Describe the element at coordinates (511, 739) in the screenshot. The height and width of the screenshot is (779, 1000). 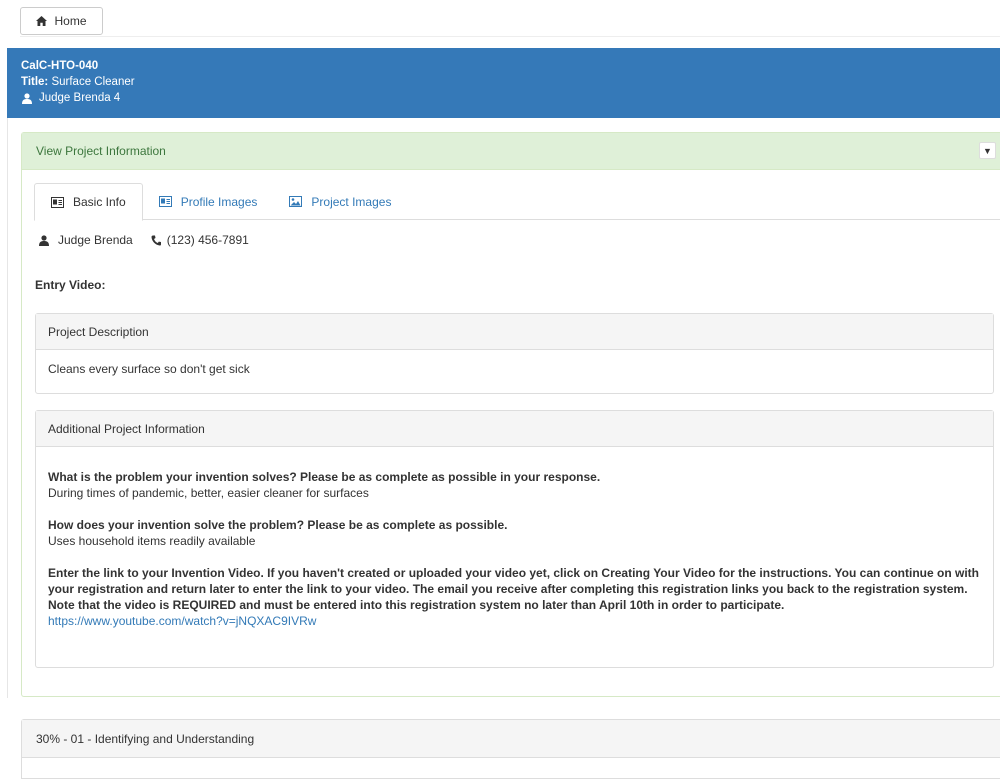
I see `score-category-heading: 30% - 01 - Identifying and Understanding` at that location.